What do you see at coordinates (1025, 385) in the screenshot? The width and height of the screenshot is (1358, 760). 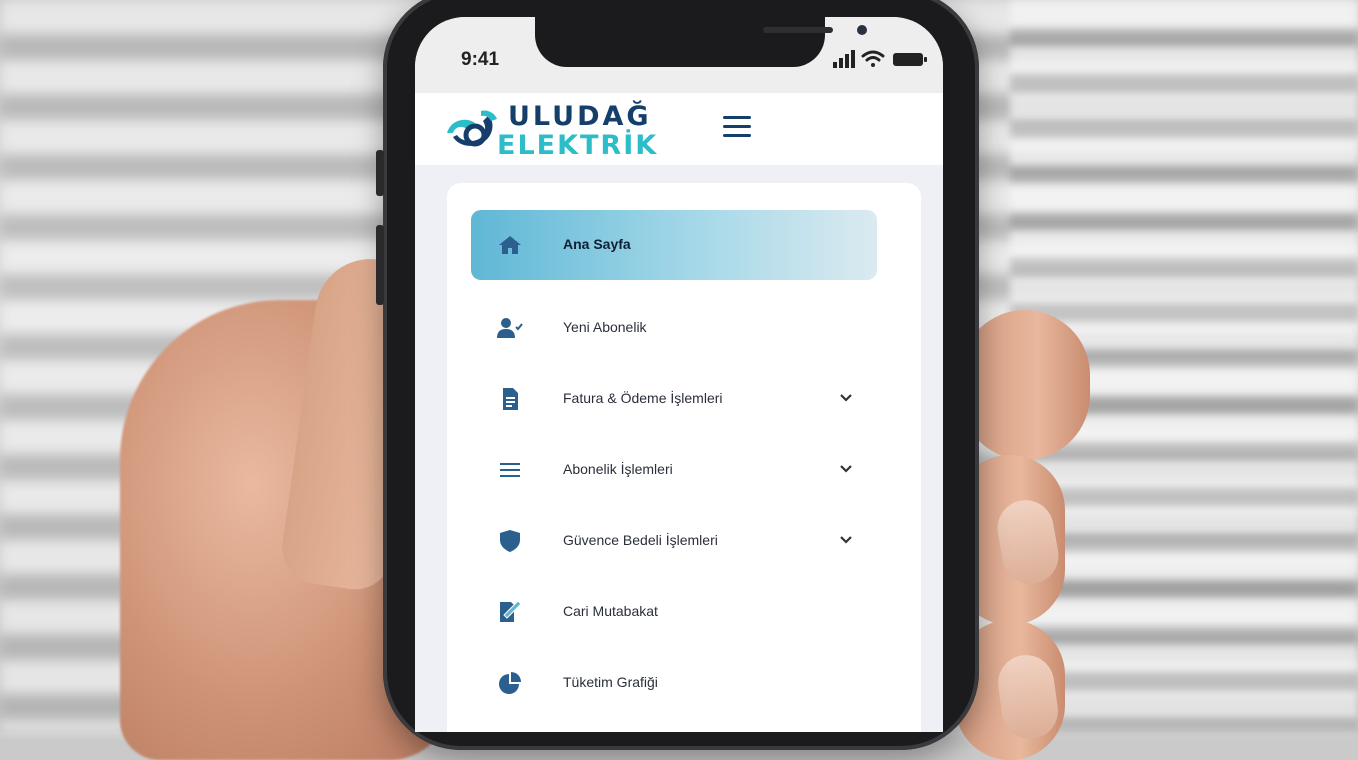 I see `hand-finger` at bounding box center [1025, 385].